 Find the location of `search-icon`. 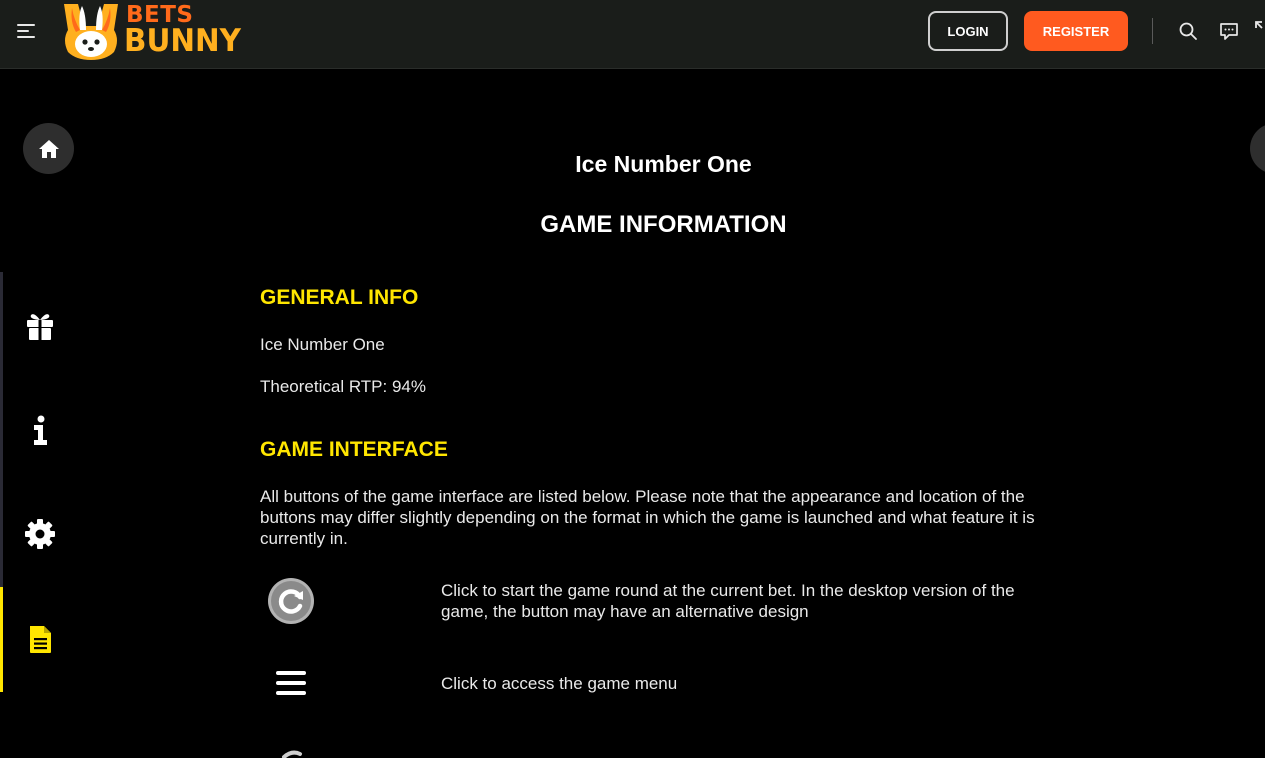

search-icon is located at coordinates (1188, 31).